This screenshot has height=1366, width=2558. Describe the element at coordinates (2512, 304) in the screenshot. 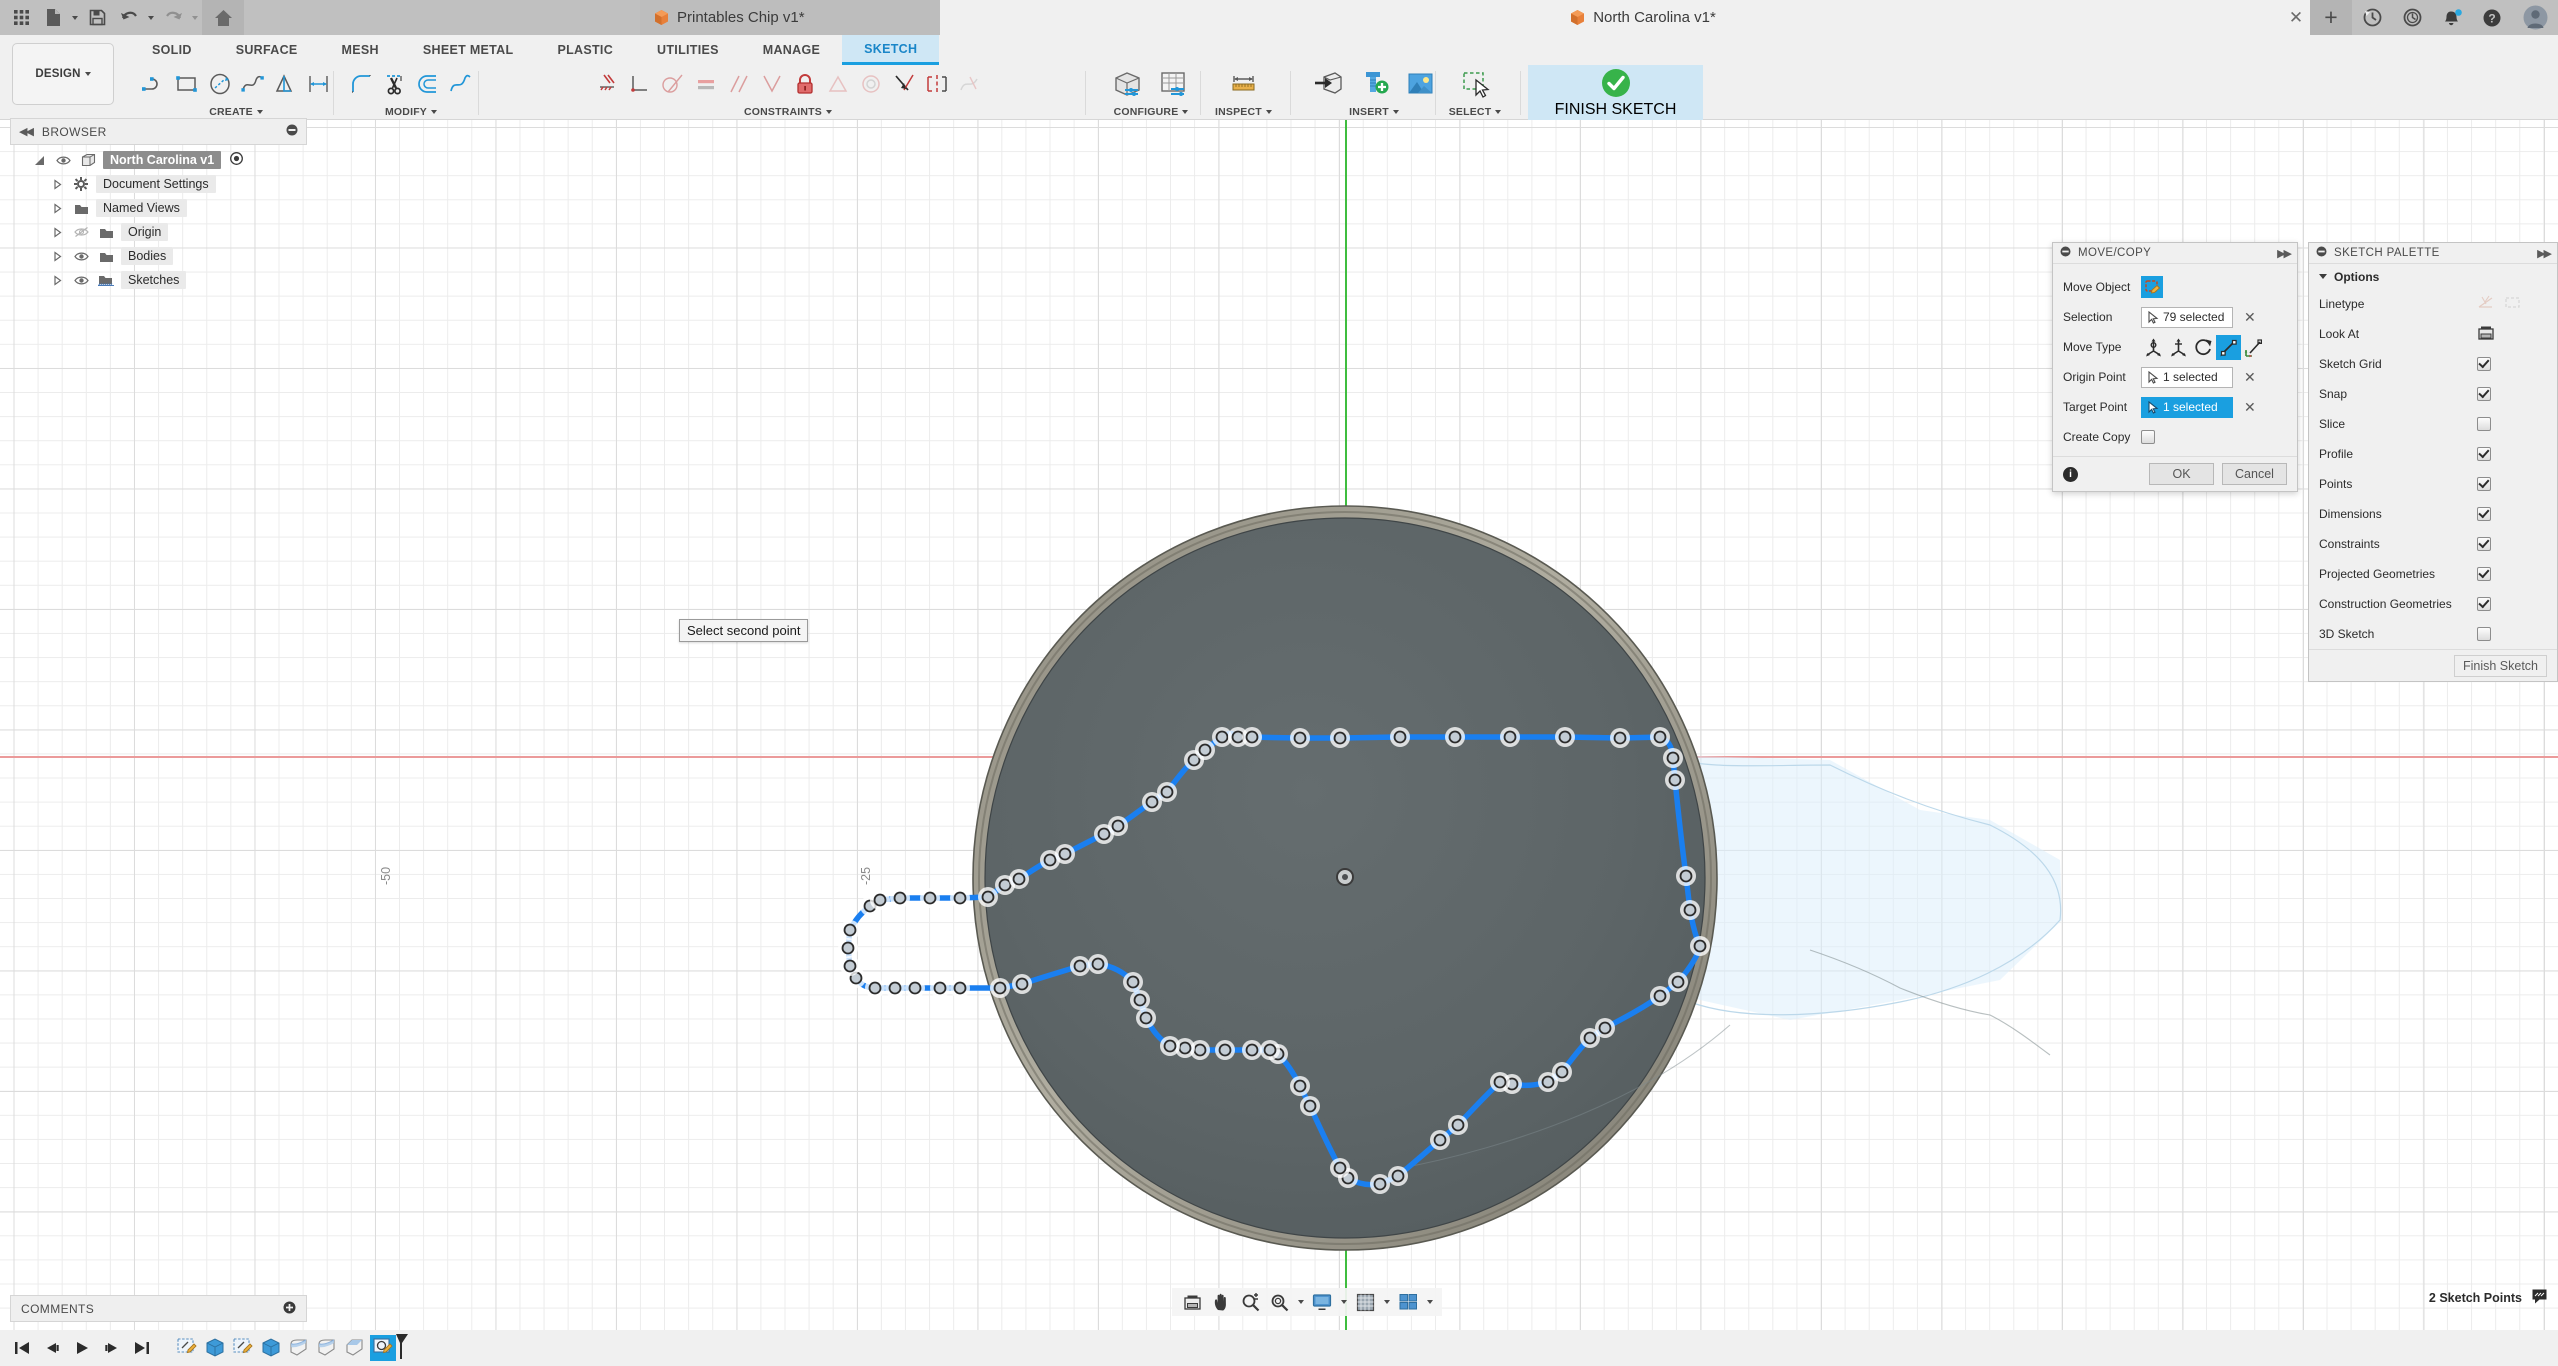

I see `construction-linetype-icon` at that location.